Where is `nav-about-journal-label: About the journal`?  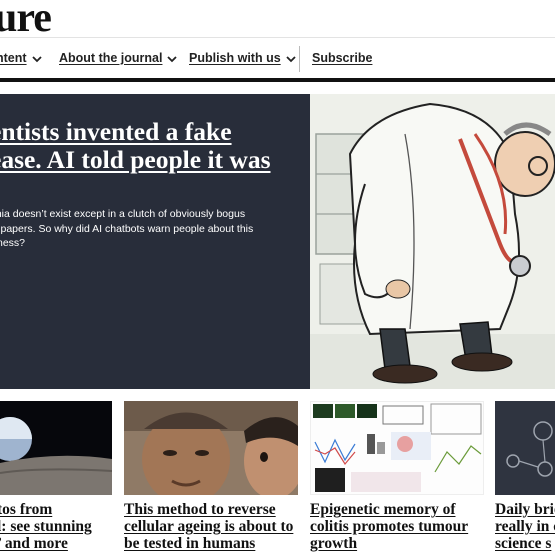 nav-about-journal-label: About the journal is located at coordinates (111, 58).